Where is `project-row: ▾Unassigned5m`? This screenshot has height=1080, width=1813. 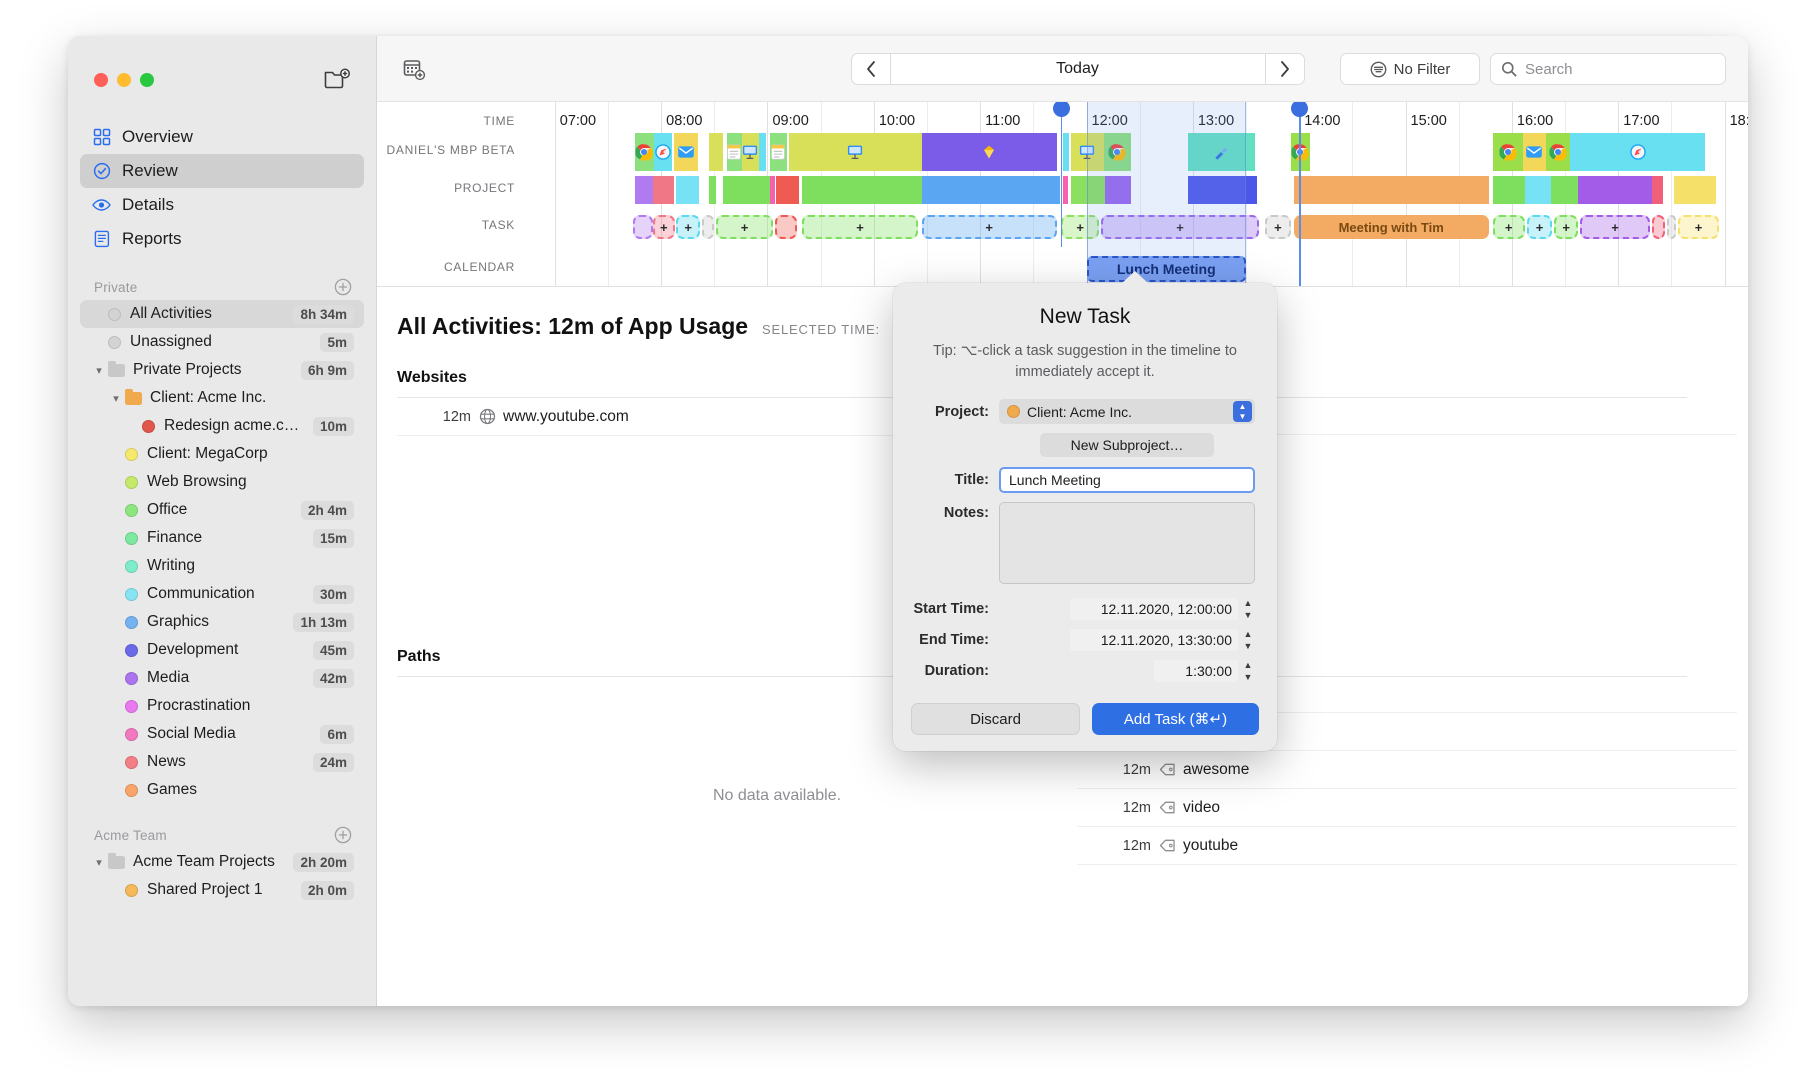 project-row: ▾Unassigned5m is located at coordinates (222, 342).